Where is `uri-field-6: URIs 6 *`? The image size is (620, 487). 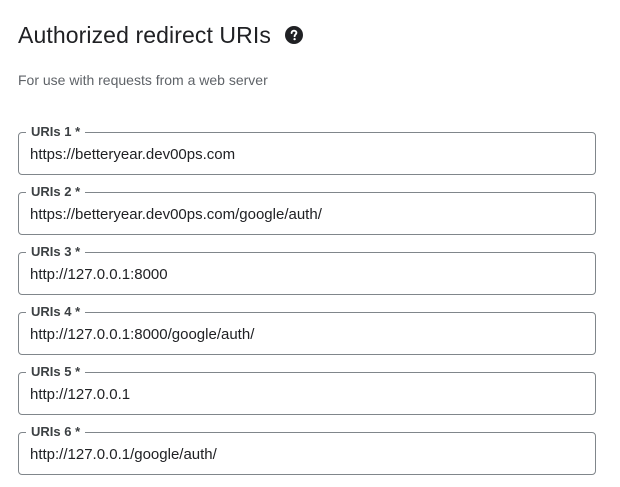
uri-field-6: URIs 6 * is located at coordinates (307, 449).